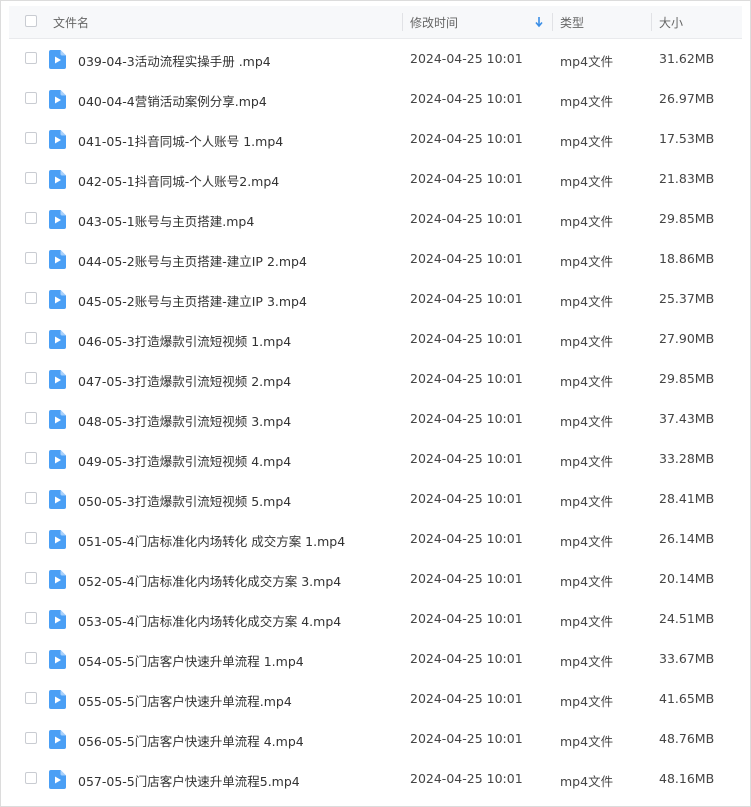 The width and height of the screenshot is (751, 807). What do you see at coordinates (172, 100) in the screenshot?
I see `file-name: 040-04-4营销活动案例分享.mp4` at bounding box center [172, 100].